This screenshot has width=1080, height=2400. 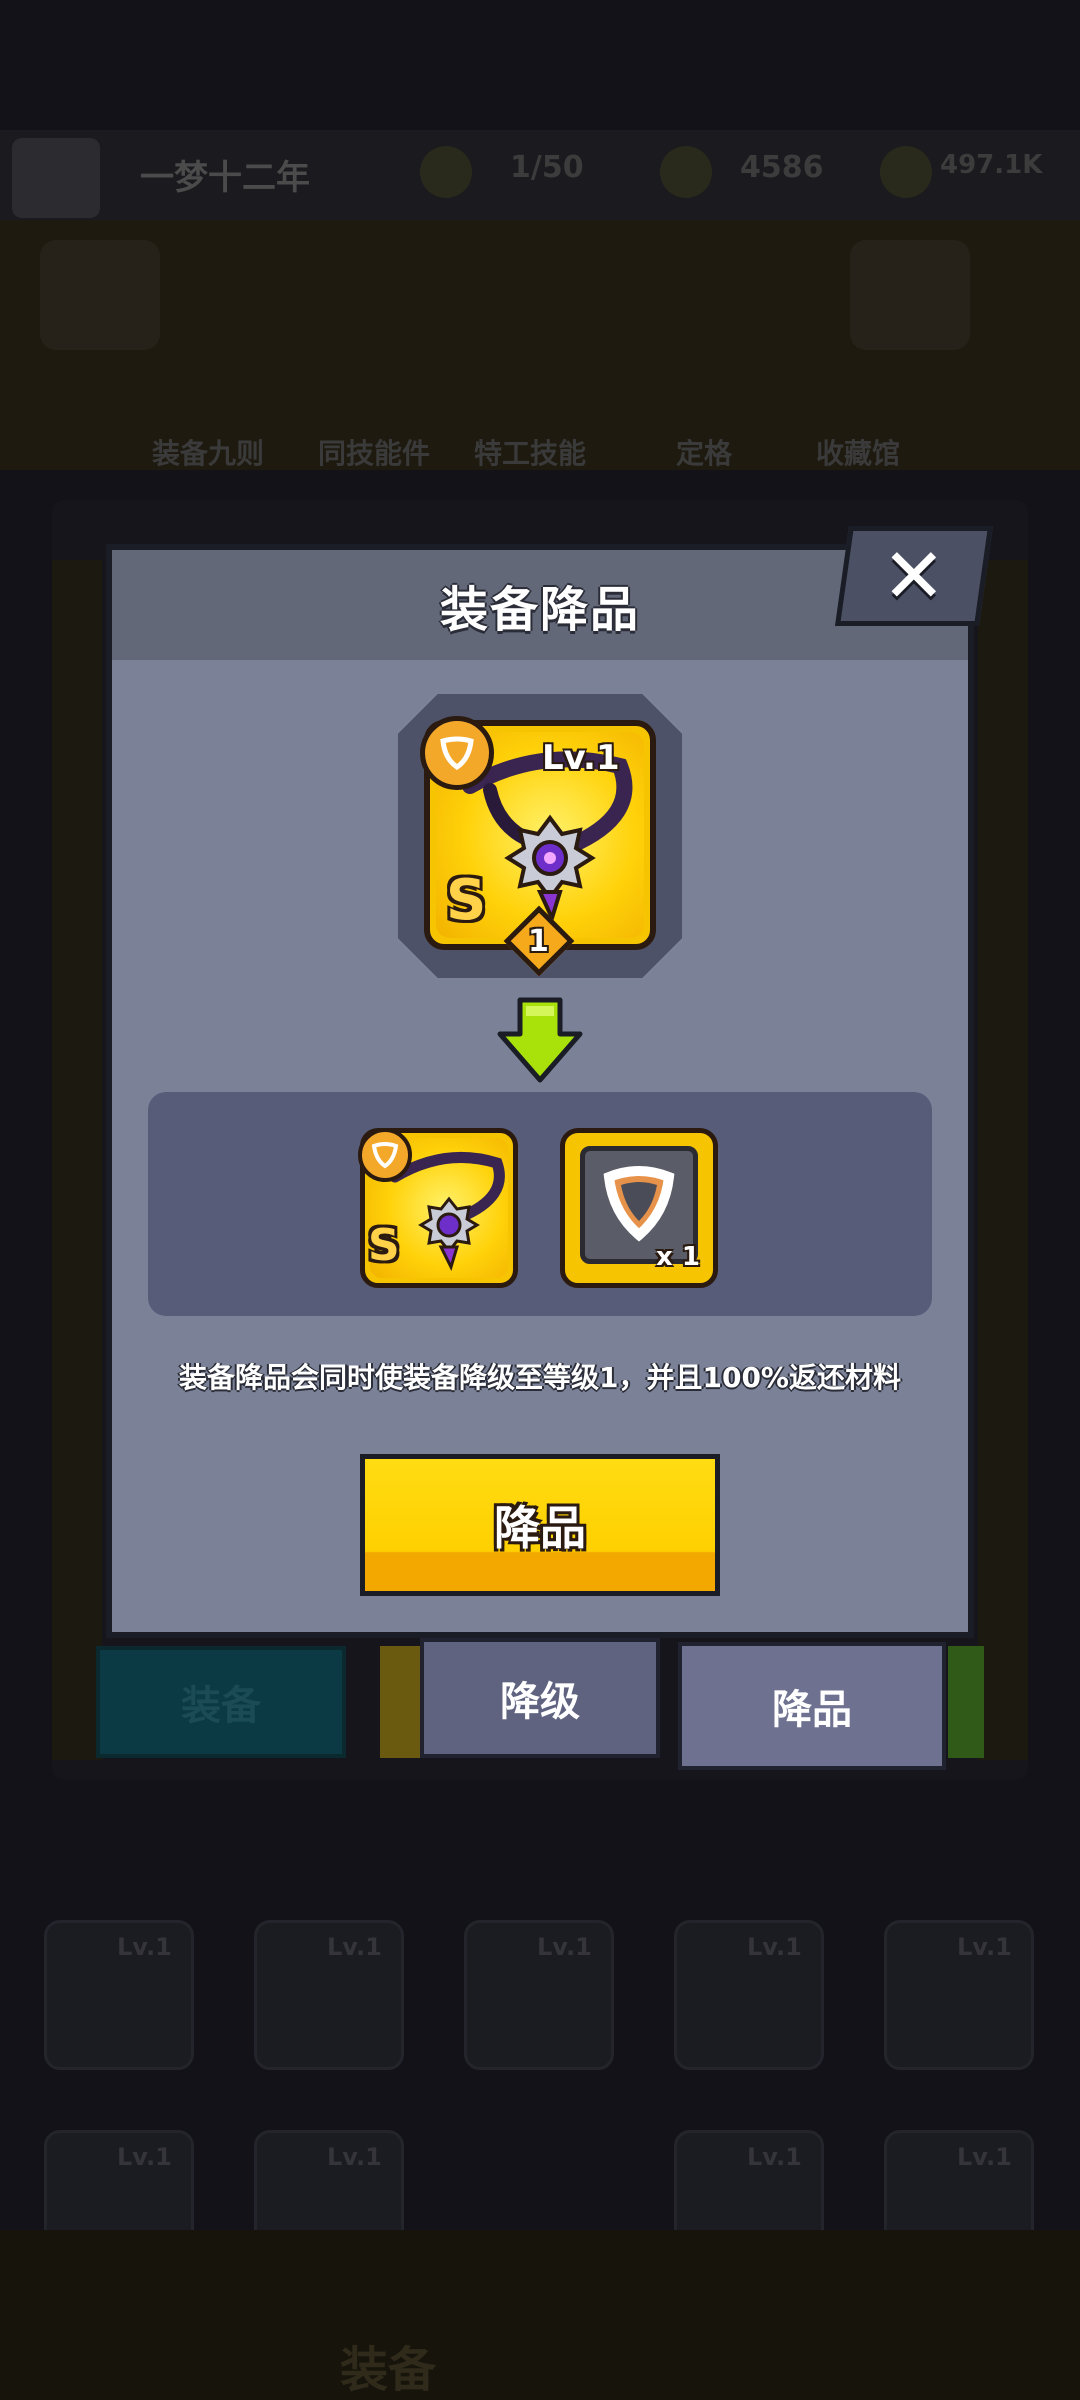 What do you see at coordinates (56, 178) in the screenshot?
I see `player-avatar` at bounding box center [56, 178].